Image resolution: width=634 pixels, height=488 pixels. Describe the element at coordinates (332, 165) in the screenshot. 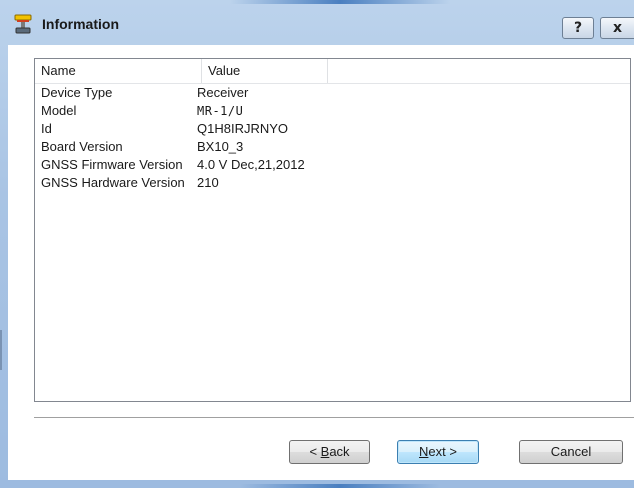

I see `list-row: GNSS Firmware Version 4.0 V Dec,21,2012` at that location.